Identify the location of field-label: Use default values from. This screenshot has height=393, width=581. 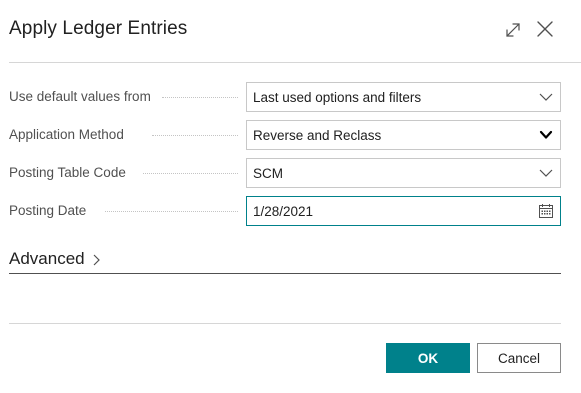
(80, 96).